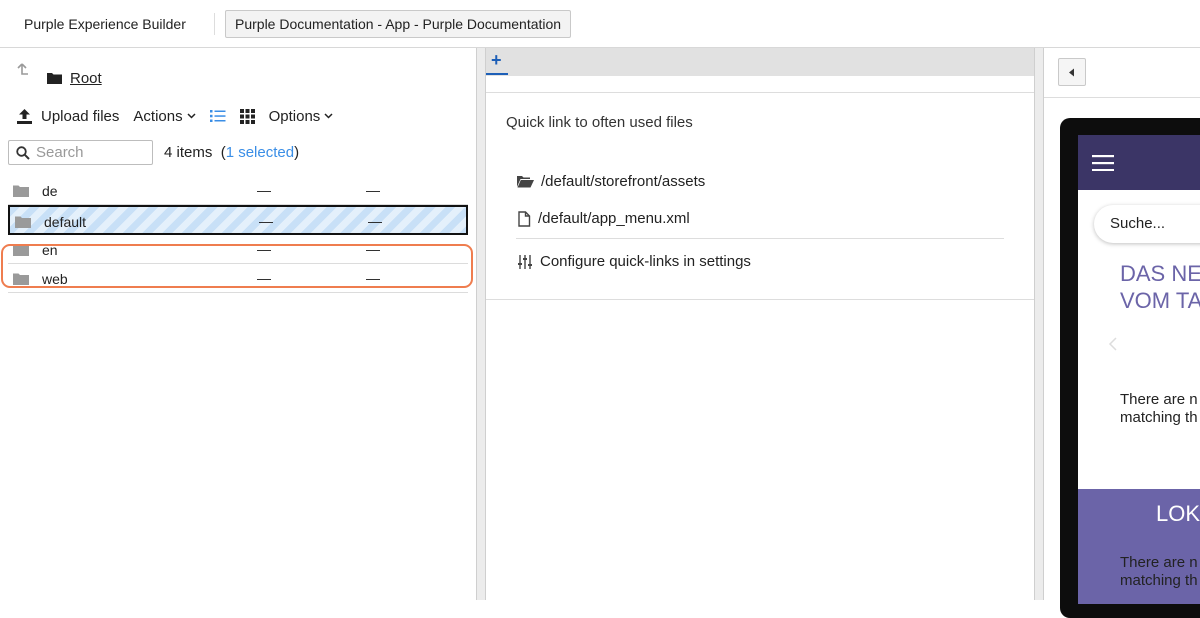 Image resolution: width=1200 pixels, height=618 pixels. What do you see at coordinates (214, 24) in the screenshot?
I see `toolbar-divider` at bounding box center [214, 24].